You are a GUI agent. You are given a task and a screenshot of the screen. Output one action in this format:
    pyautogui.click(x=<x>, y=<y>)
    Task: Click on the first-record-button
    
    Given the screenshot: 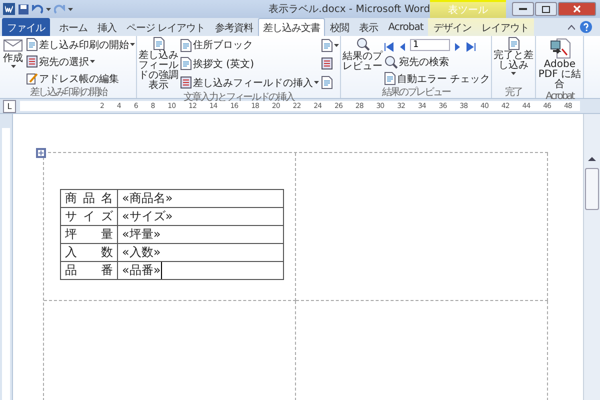 What is the action you would take?
    pyautogui.click(x=389, y=45)
    